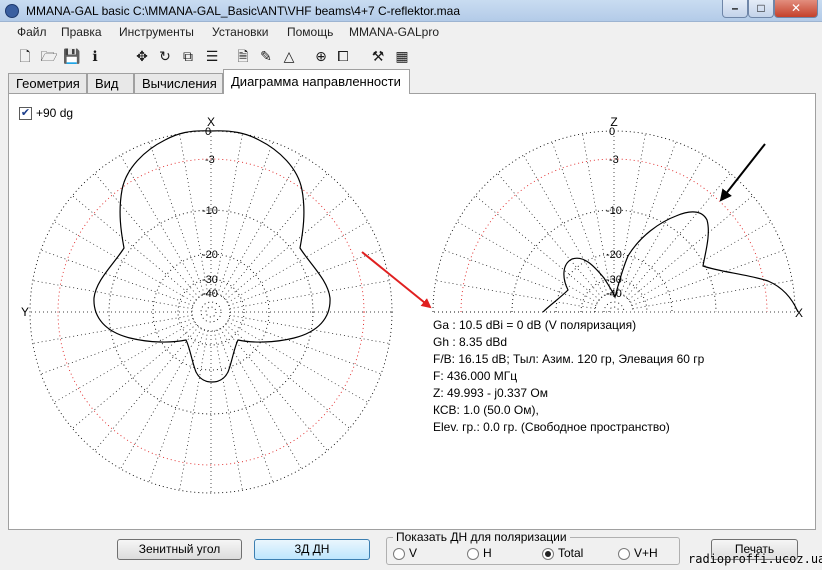  Describe the element at coordinates (470, 342) in the screenshot. I see `result-gain-dbd: Gh : 8.35 dBd` at that location.